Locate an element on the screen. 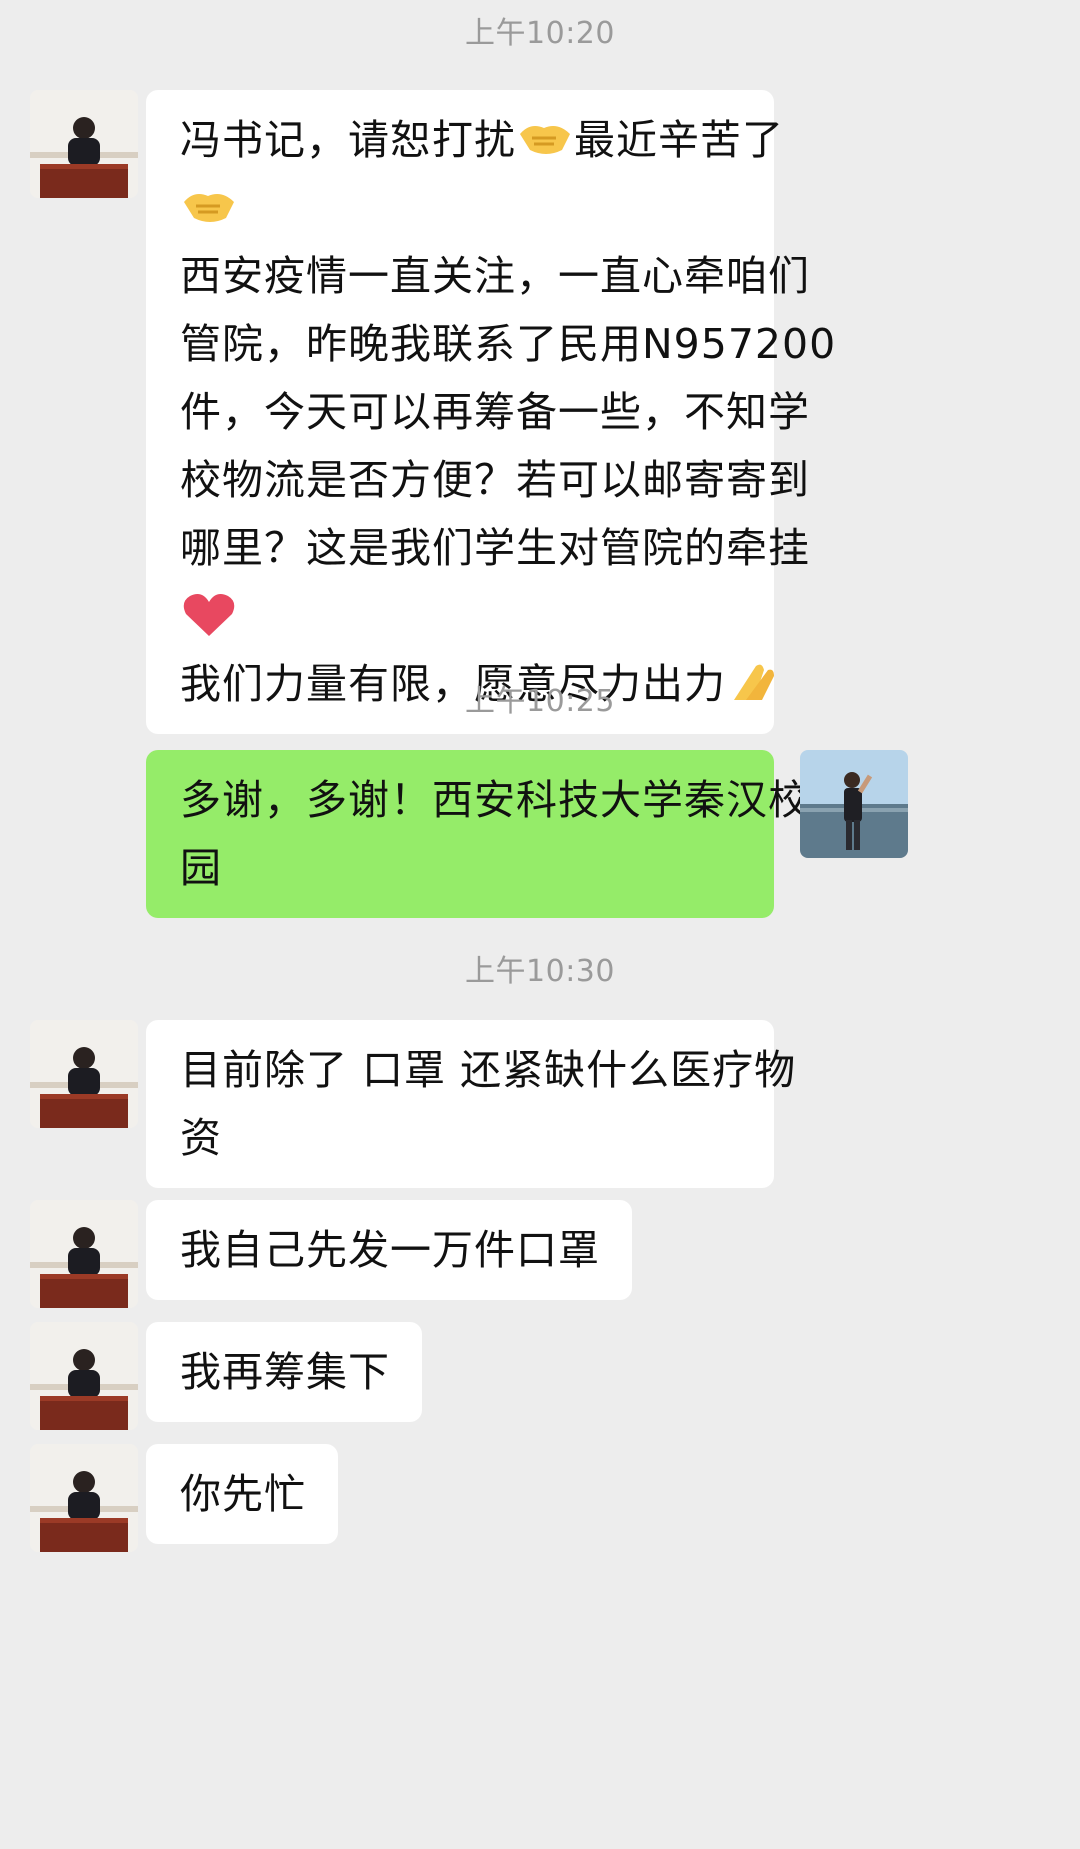  message-text: 哪里？这是我们学生对管院的牵挂 is located at coordinates (495, 548).